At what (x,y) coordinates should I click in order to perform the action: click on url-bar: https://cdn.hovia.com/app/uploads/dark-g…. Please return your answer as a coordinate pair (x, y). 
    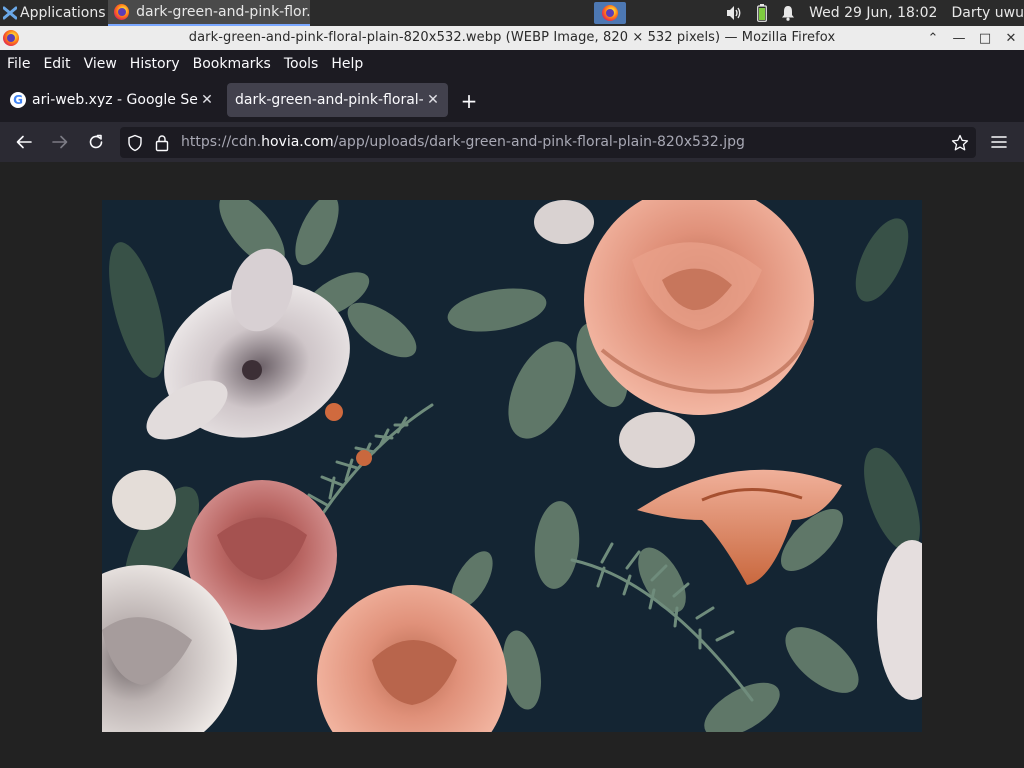
    Looking at the image, I should click on (548, 142).